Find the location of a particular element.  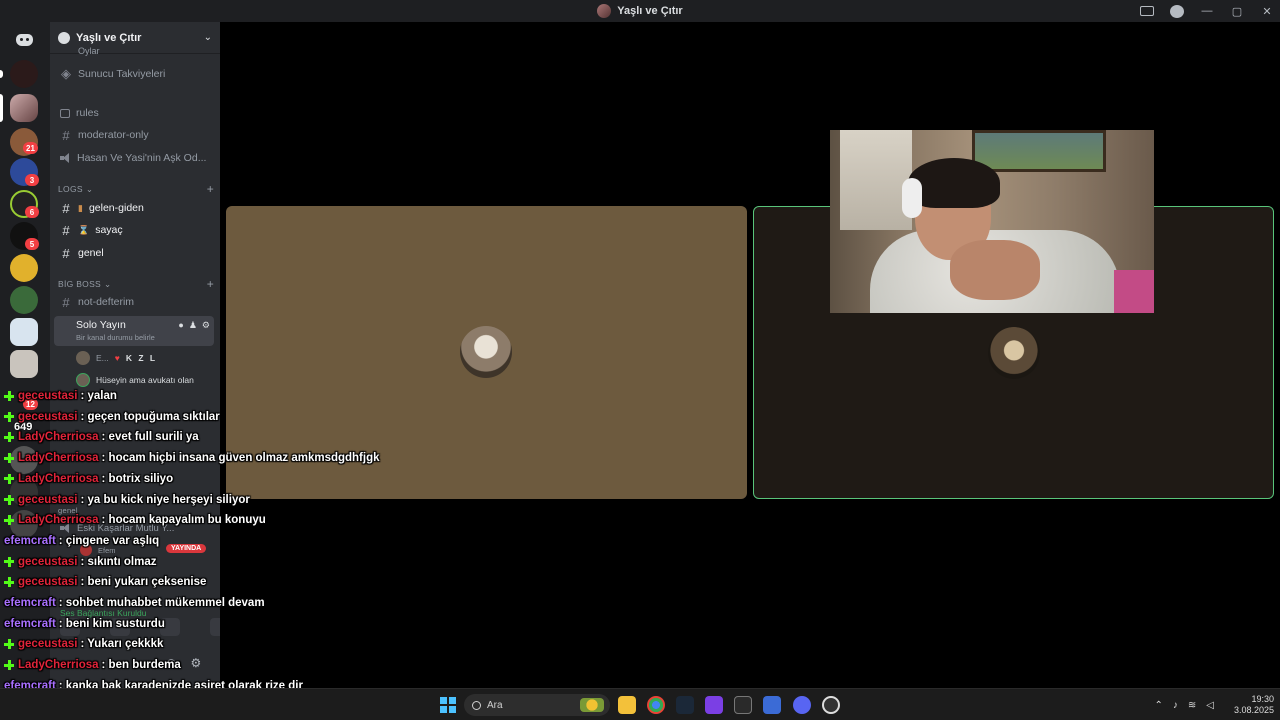

category-logs: LOGS ⌄ + is located at coordinates (136, 189).